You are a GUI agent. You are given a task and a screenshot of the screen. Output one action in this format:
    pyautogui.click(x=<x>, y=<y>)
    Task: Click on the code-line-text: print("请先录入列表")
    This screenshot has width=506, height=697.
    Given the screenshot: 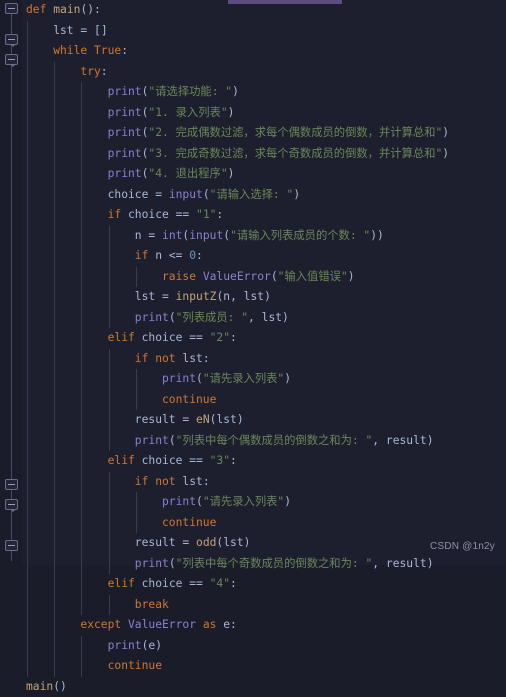 What is the action you would take?
    pyautogui.click(x=156, y=378)
    